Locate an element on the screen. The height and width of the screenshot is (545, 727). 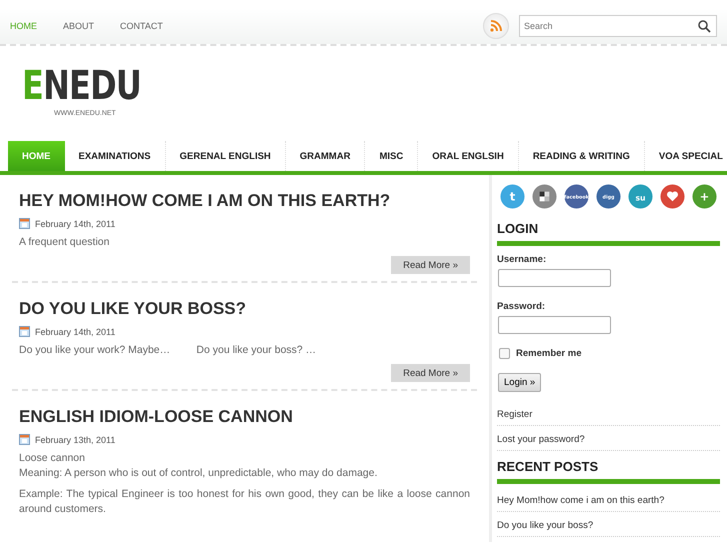
username-field is located at coordinates (554, 278).